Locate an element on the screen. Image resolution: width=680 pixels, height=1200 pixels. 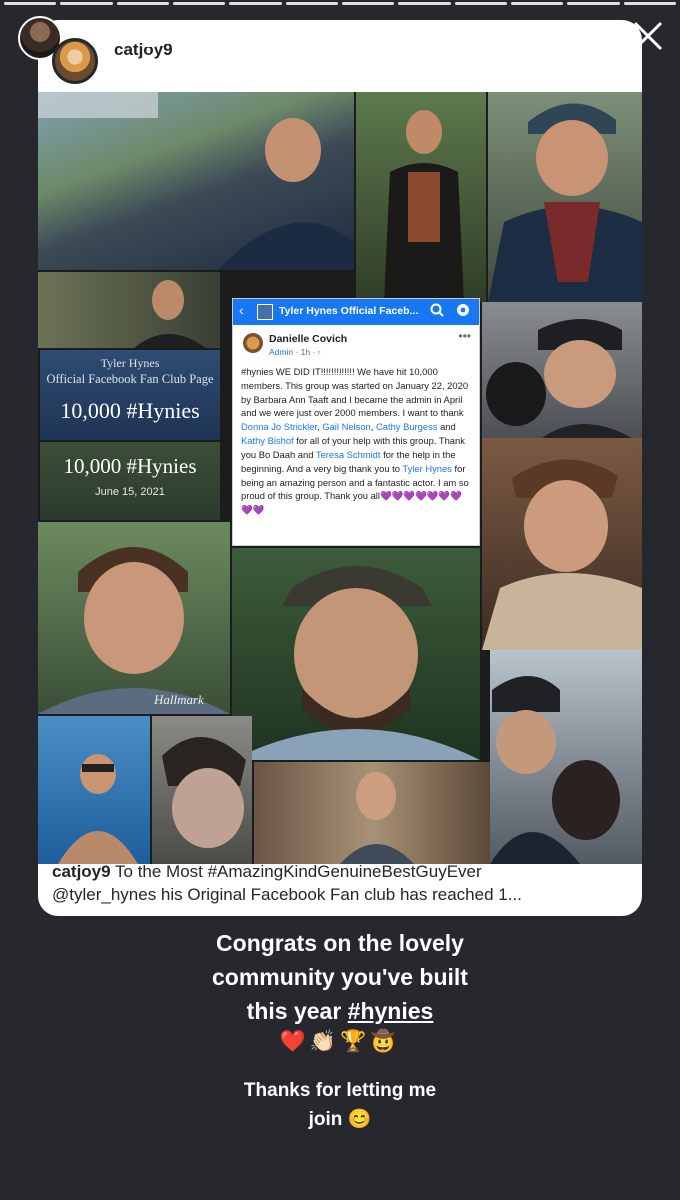
congrats-line3: this year is located at coordinates (297, 1011).